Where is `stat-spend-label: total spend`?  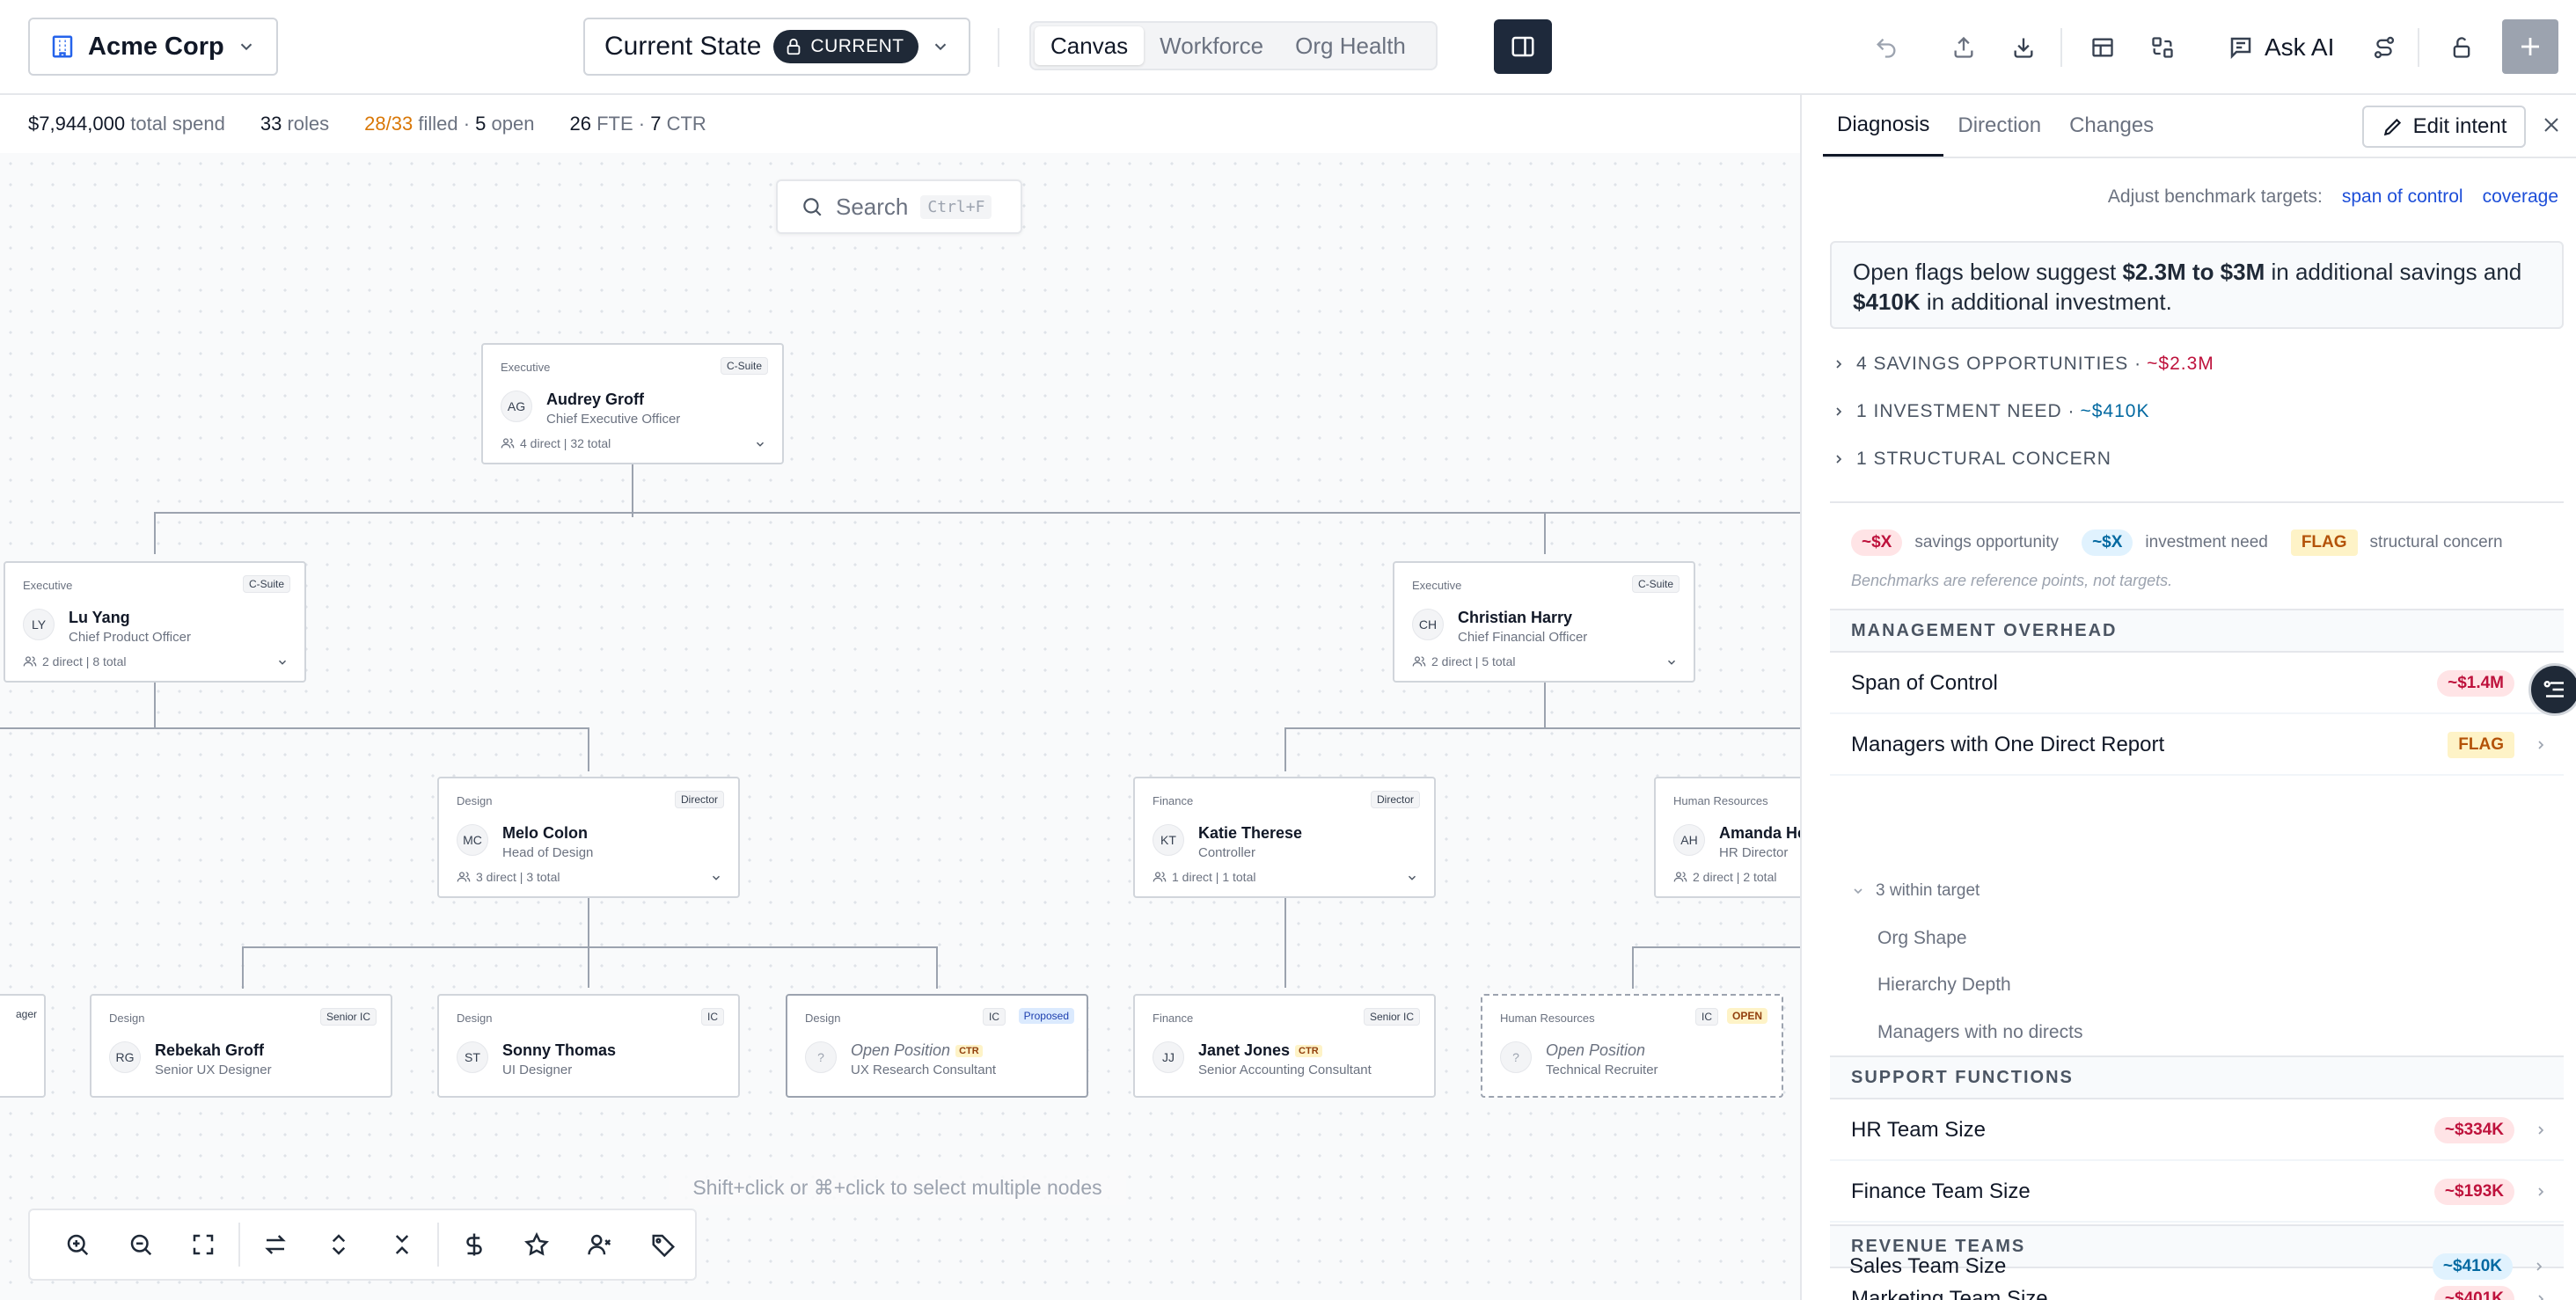 stat-spend-label: total spend is located at coordinates (177, 124).